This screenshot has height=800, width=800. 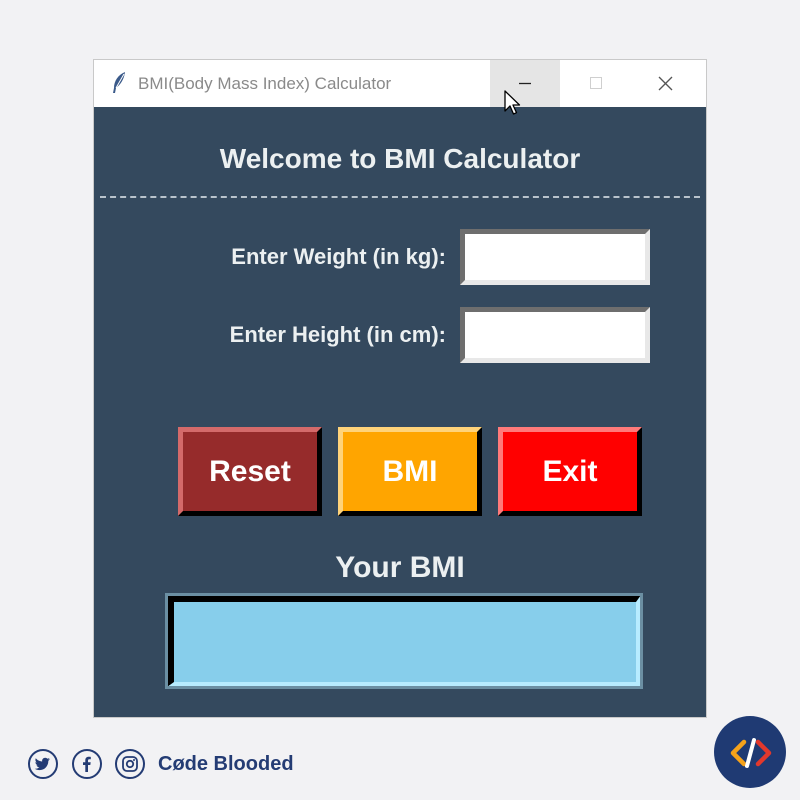 What do you see at coordinates (338, 256) in the screenshot?
I see `weight-label: Enter Weight (in kg):` at bounding box center [338, 256].